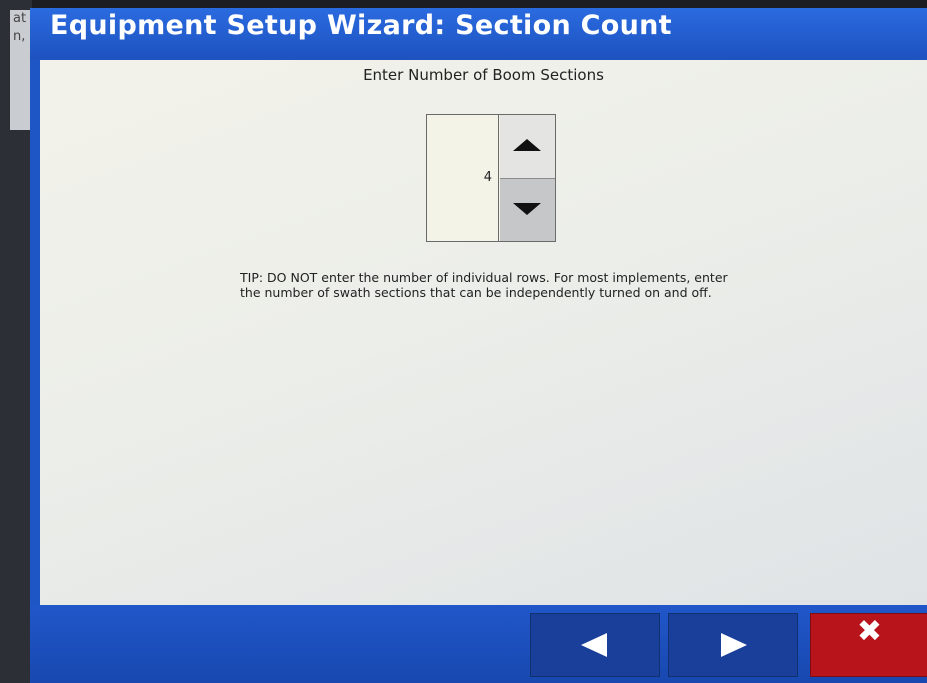 The width and height of the screenshot is (927, 683). I want to click on section-count-stepper: 4, so click(491, 178).